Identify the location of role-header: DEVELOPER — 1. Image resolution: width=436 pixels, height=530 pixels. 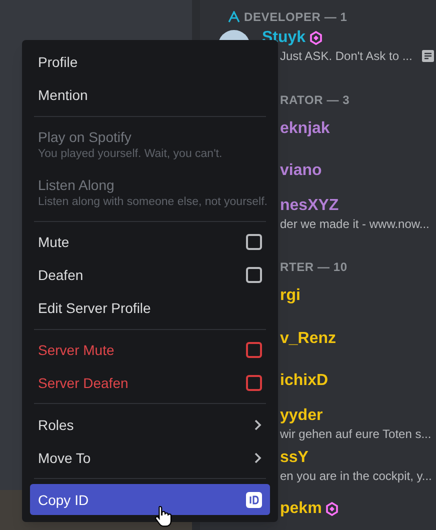
(296, 17).